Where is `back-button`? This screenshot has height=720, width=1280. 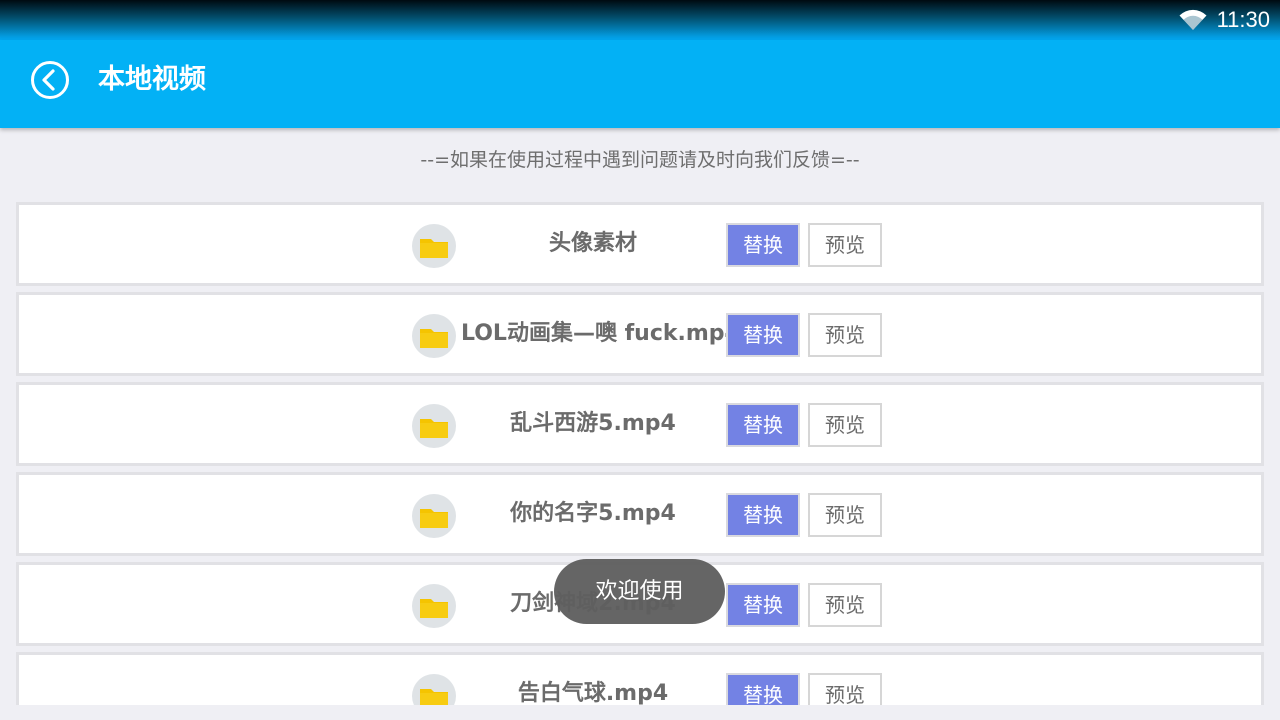
back-button is located at coordinates (50, 80).